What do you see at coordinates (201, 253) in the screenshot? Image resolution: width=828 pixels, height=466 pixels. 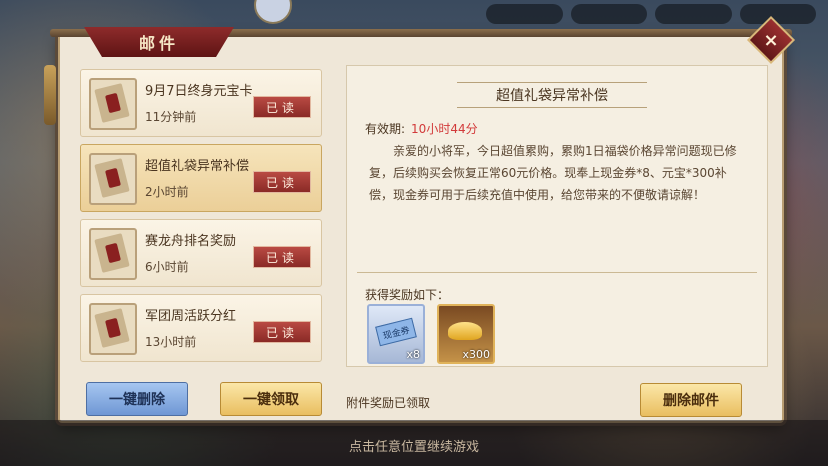 I see `mail-item: 赛龙舟排名奖励 6小时前 已读` at bounding box center [201, 253].